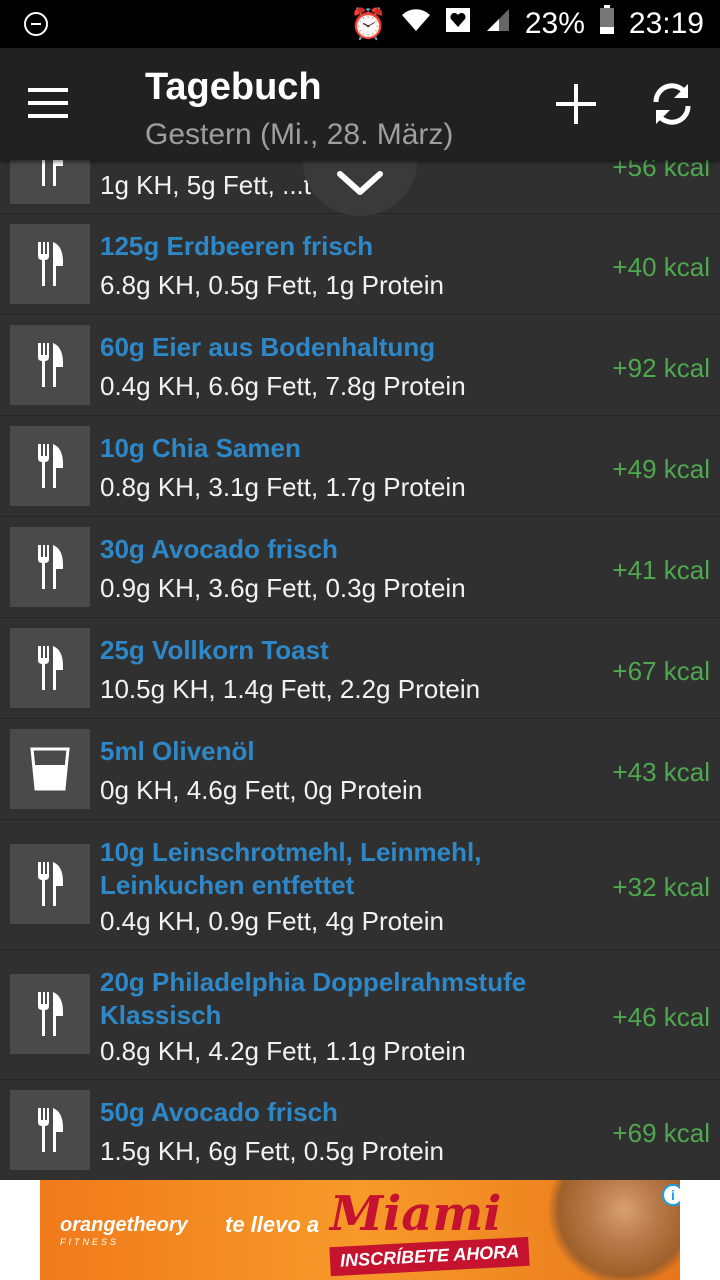  Describe the element at coordinates (50, 769) in the screenshot. I see `glass-icon` at that location.